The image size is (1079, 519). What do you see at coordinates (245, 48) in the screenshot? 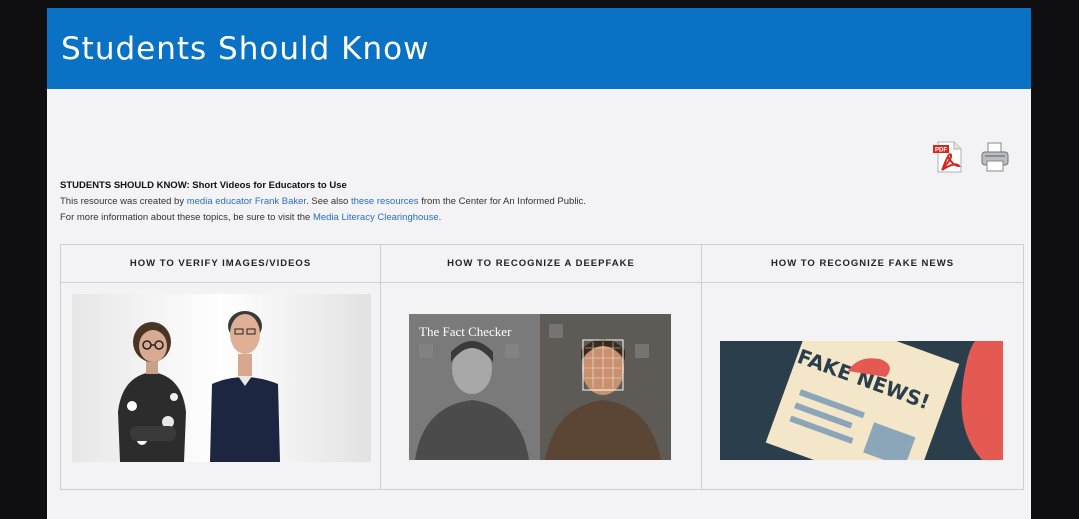
I see `page-title: Students Should Know` at bounding box center [245, 48].